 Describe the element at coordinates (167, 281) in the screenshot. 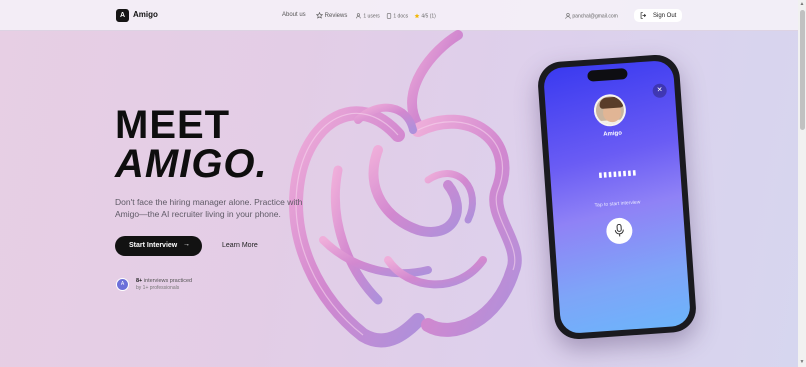

I see `interviews-stat-text: interviews practiced` at that location.